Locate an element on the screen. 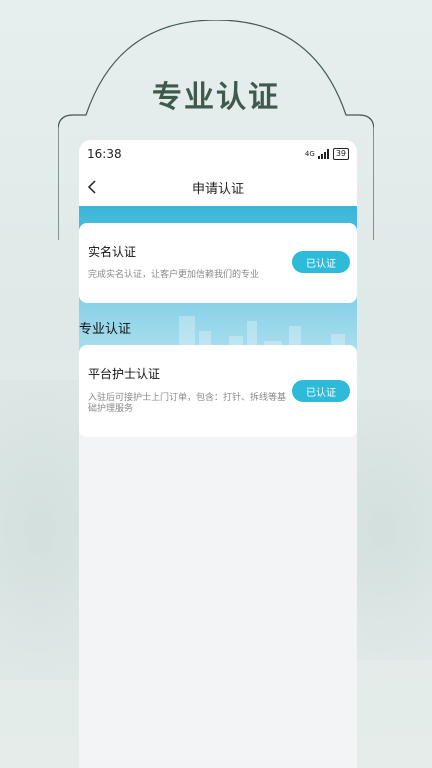 This screenshot has height=768, width=432. nurse-title: 平台护士认证 is located at coordinates (124, 374).